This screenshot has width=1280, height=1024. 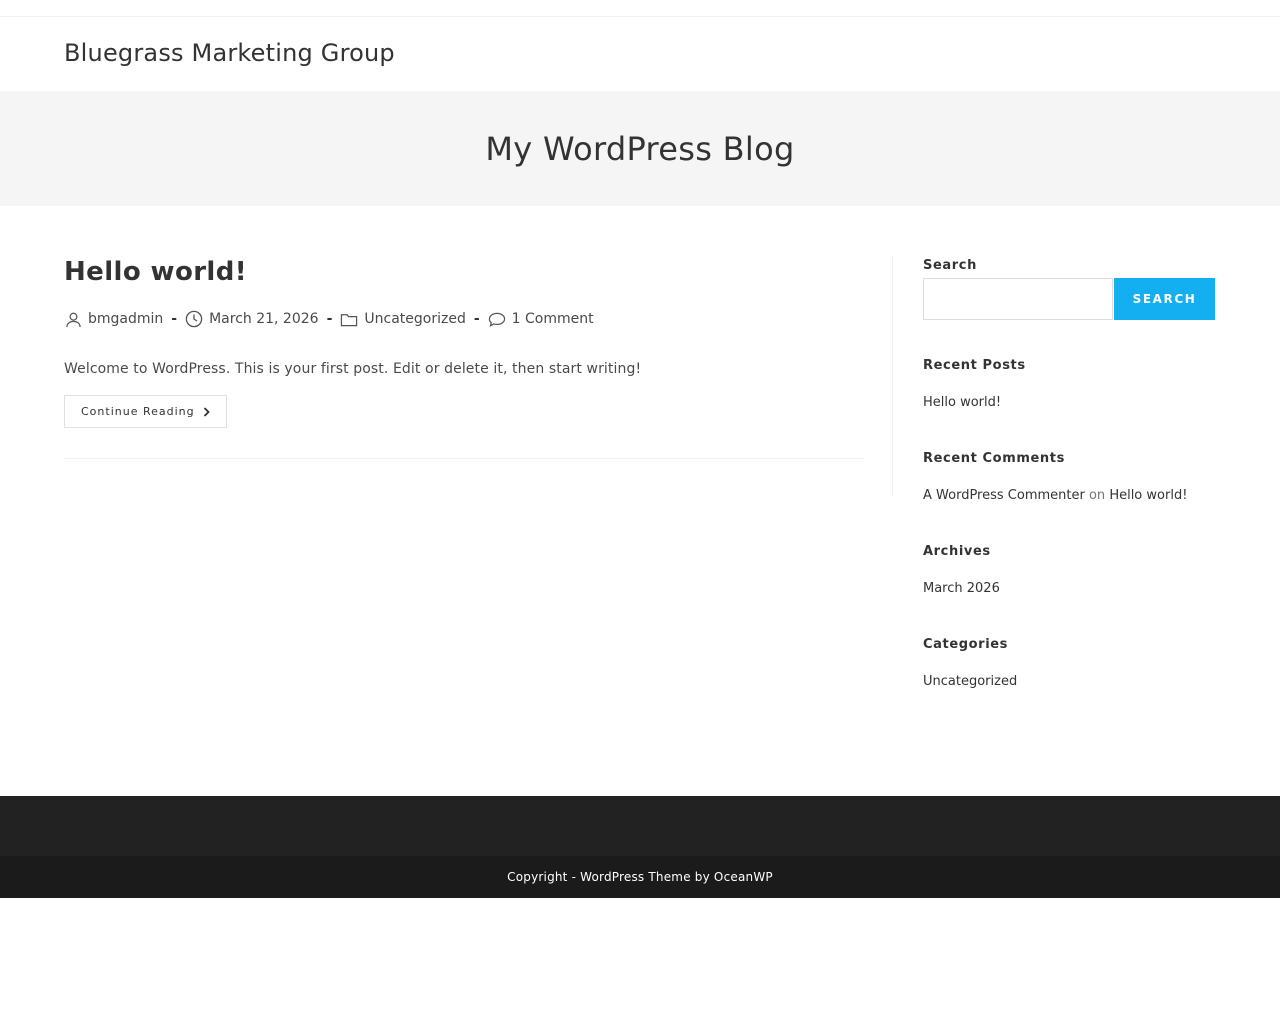 What do you see at coordinates (640, 54) in the screenshot?
I see `site-header: Bluegrass Marketing Group` at bounding box center [640, 54].